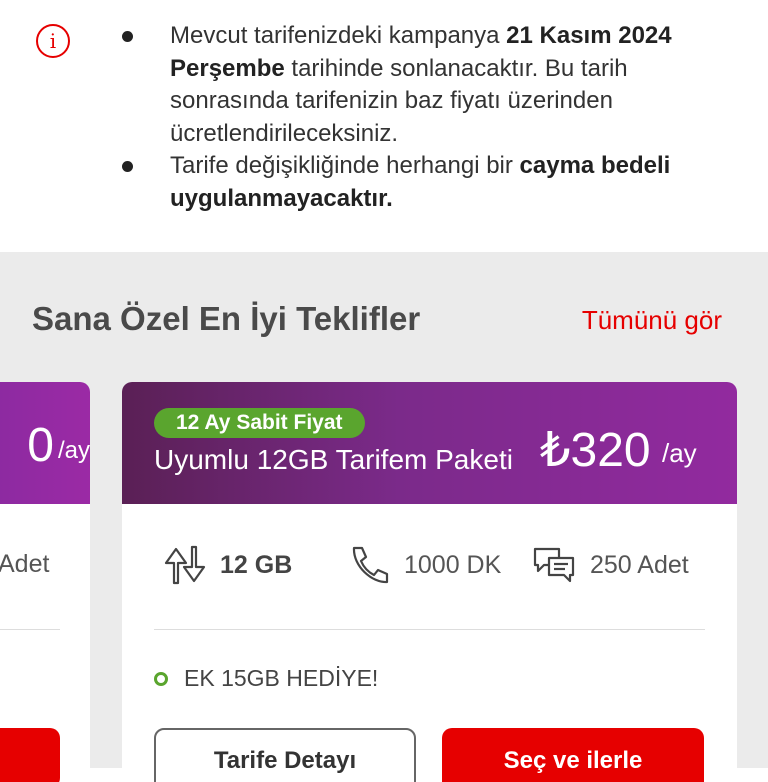 The height and width of the screenshot is (782, 768). What do you see at coordinates (30, 755) in the screenshot?
I see `select-button` at bounding box center [30, 755].